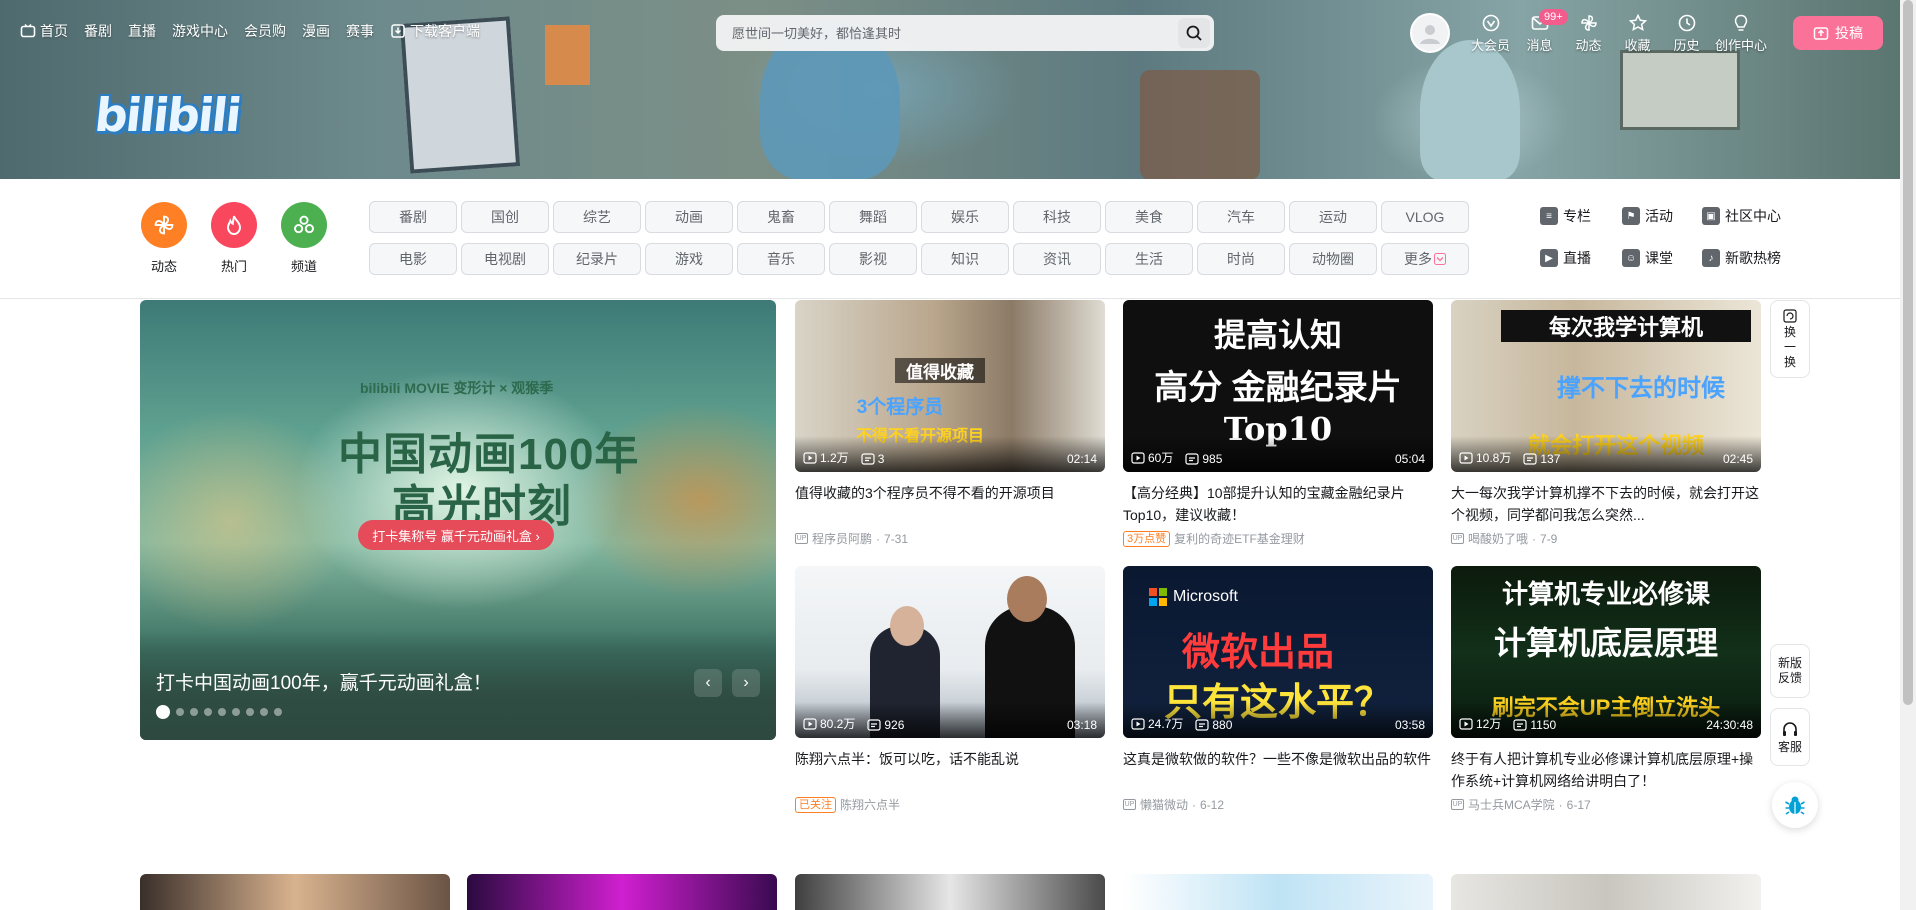 This screenshot has height=910, width=1916. I want to click on link-community: ▣ 社区中心, so click(1732, 216).